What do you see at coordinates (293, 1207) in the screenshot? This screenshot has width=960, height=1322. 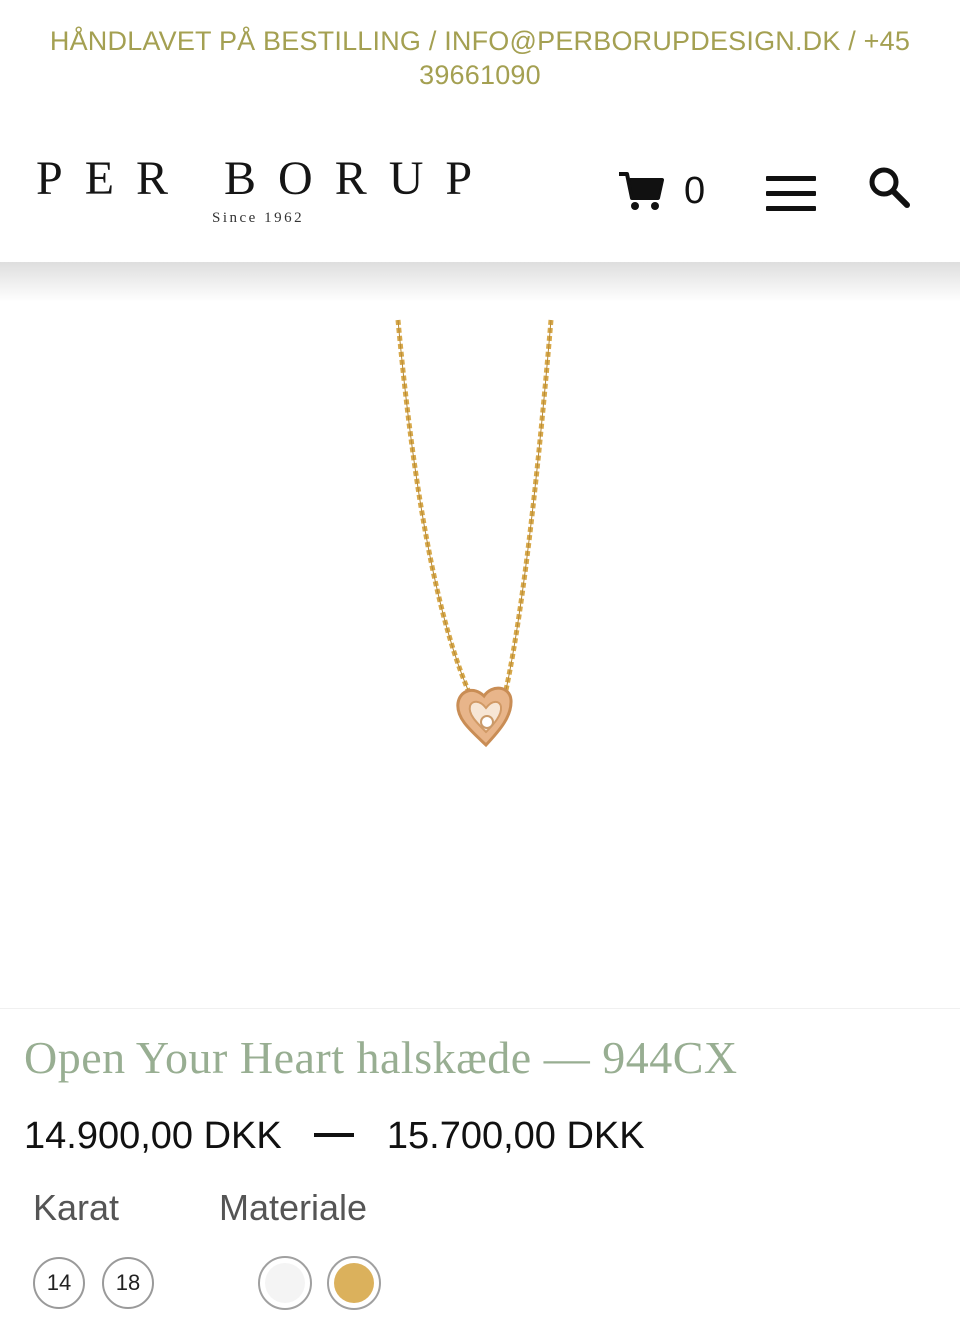 I see `material-label: Materiale` at bounding box center [293, 1207].